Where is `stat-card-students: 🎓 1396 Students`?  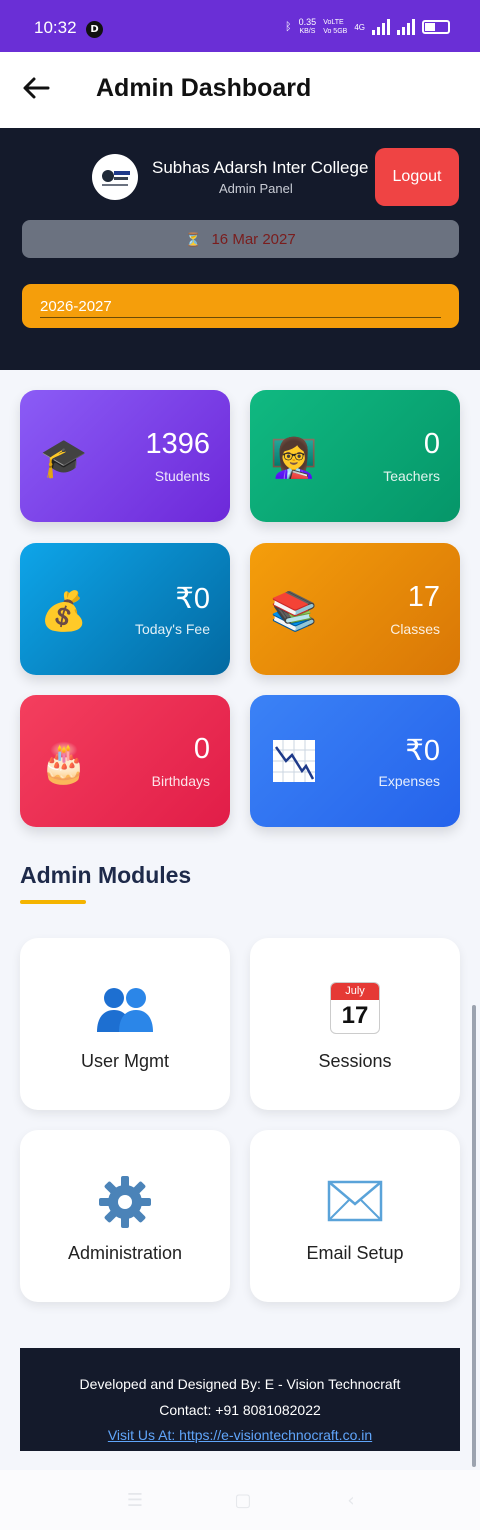 stat-card-students: 🎓 1396 Students is located at coordinates (125, 456).